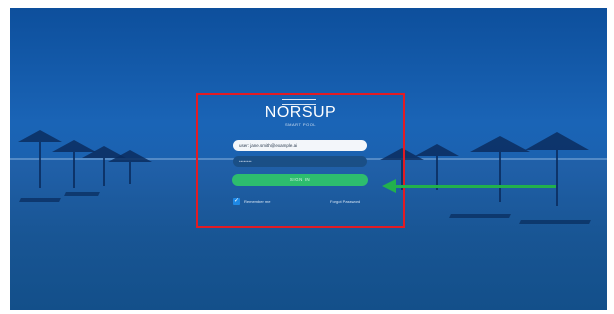  Describe the element at coordinates (389, 186) in the screenshot. I see `arrow-left-icon` at that location.